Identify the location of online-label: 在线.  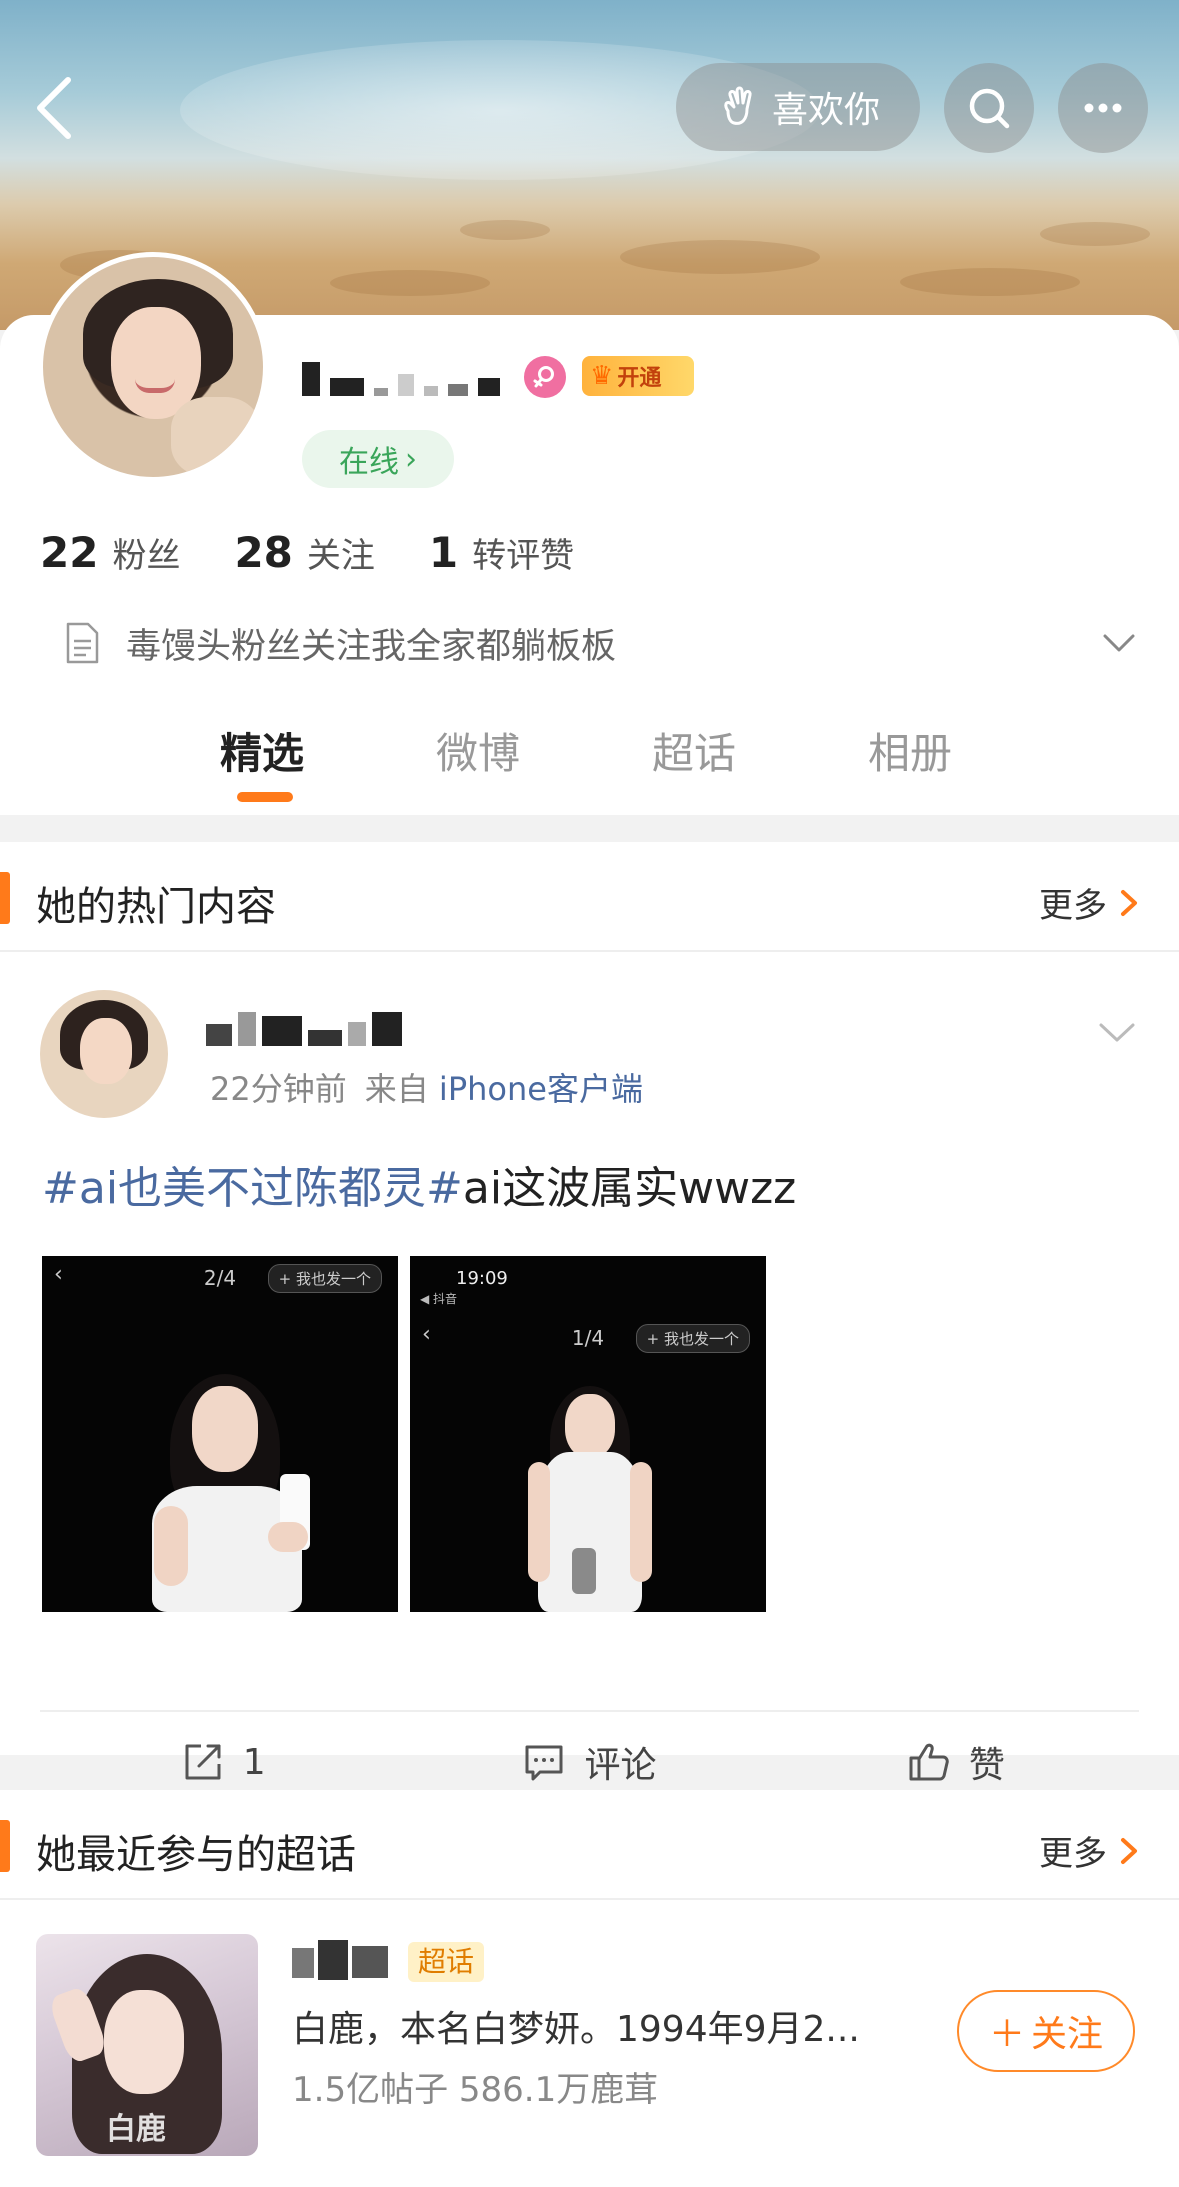
(369, 462).